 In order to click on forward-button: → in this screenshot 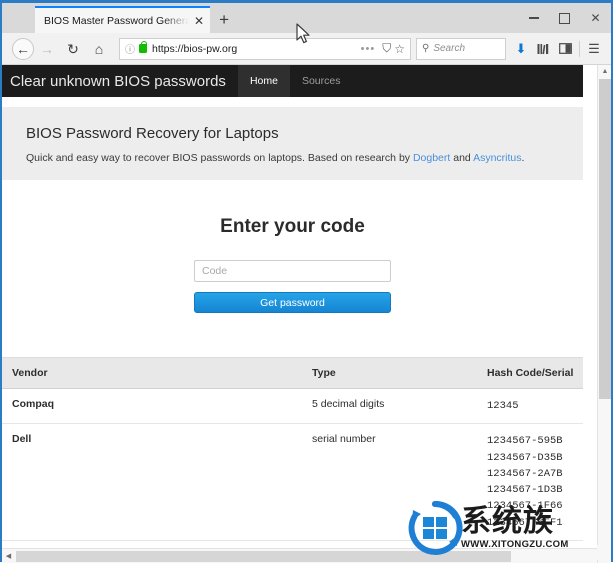, I will do `click(47, 49)`.